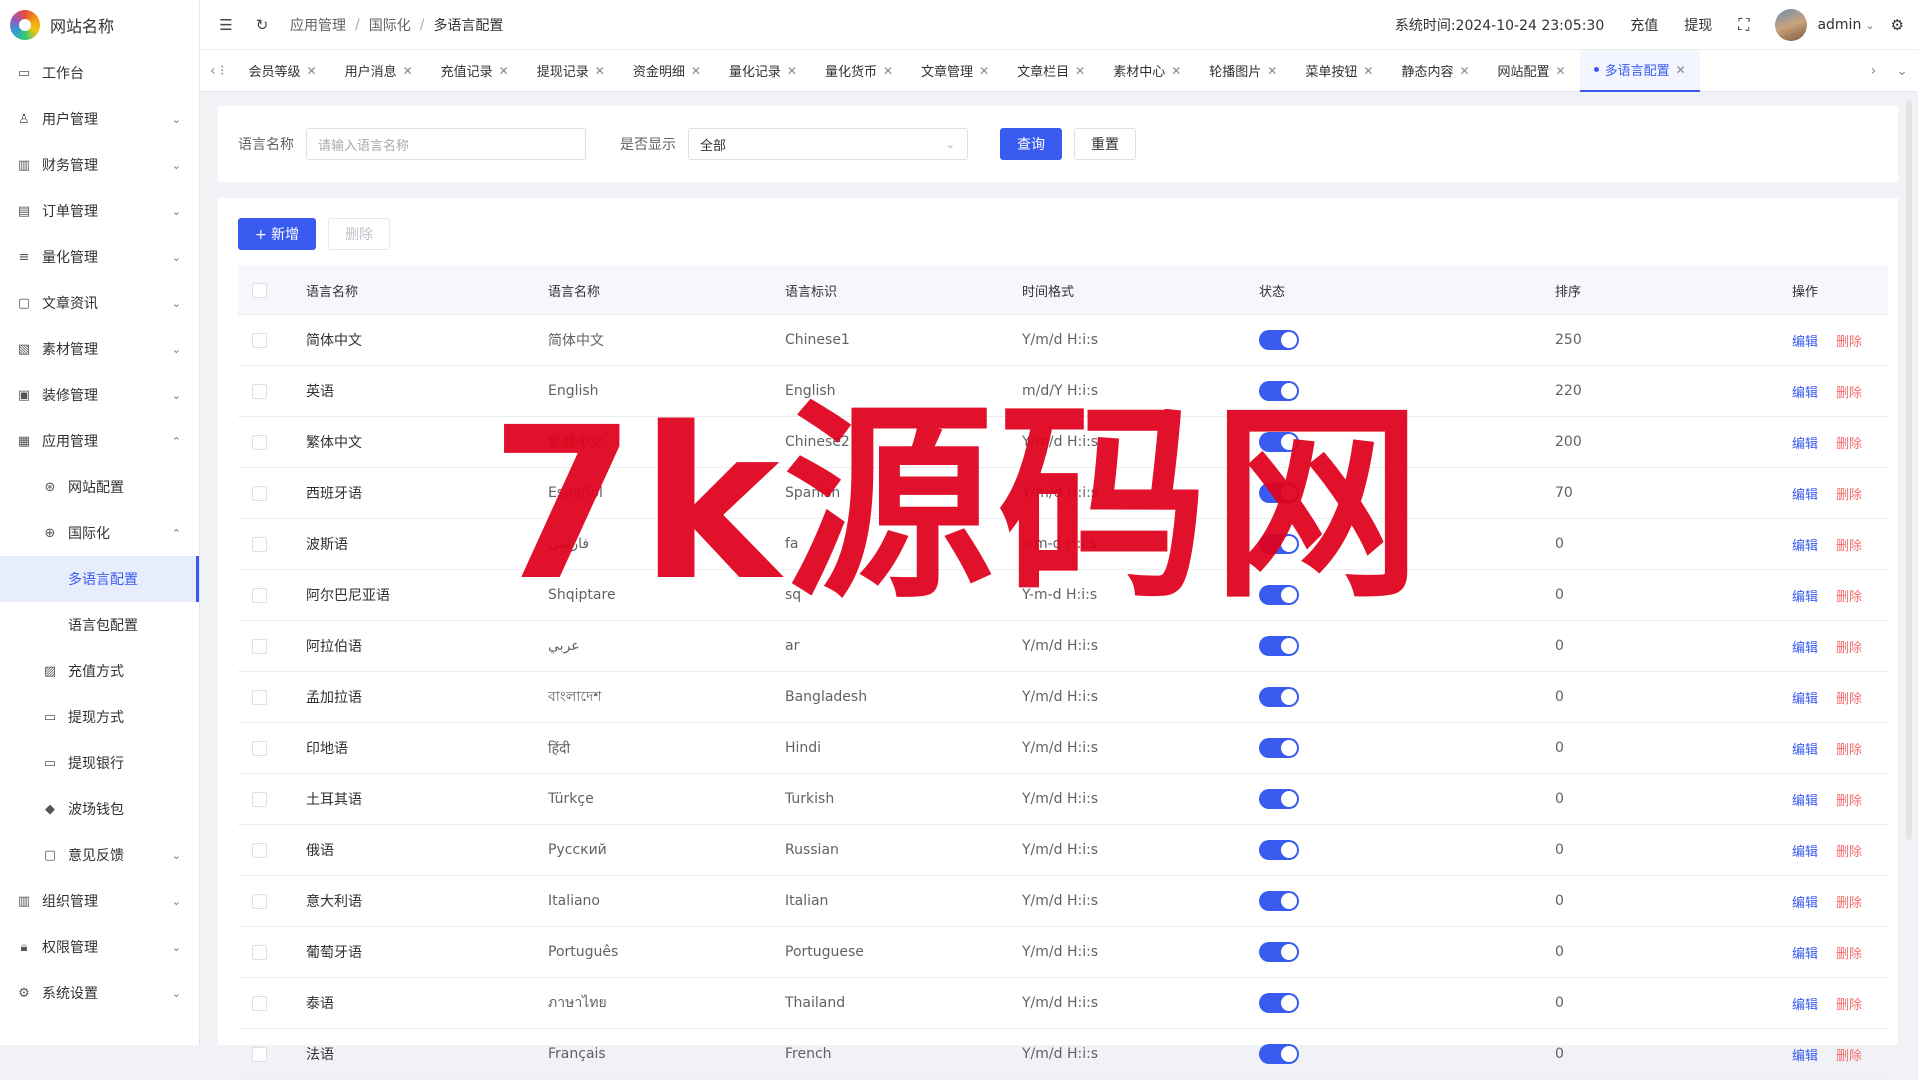  I want to click on table-row: 法语 Français French Y/m/d H:i:s 0 编辑 删除, so click(1063, 1054).